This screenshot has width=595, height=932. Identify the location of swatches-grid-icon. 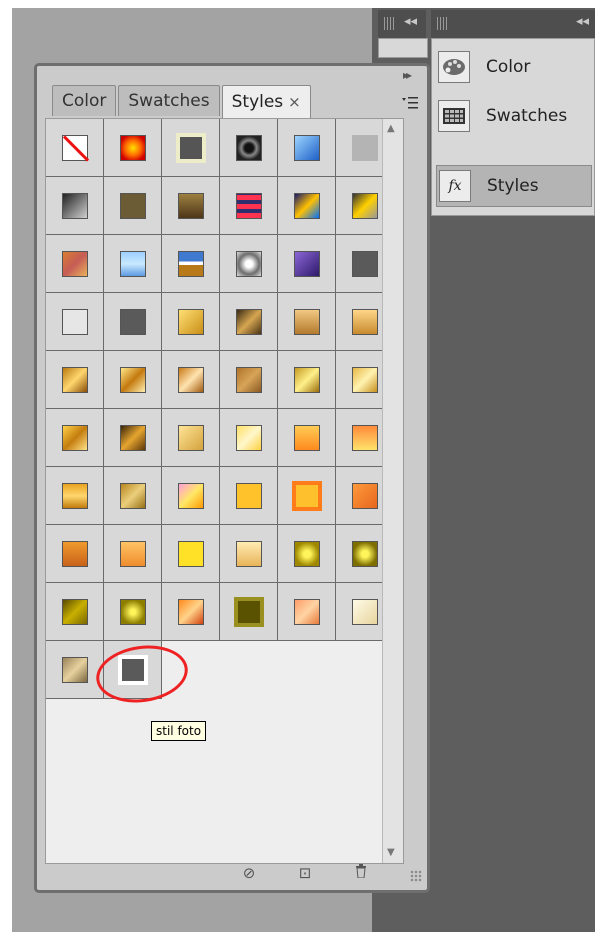
(454, 116).